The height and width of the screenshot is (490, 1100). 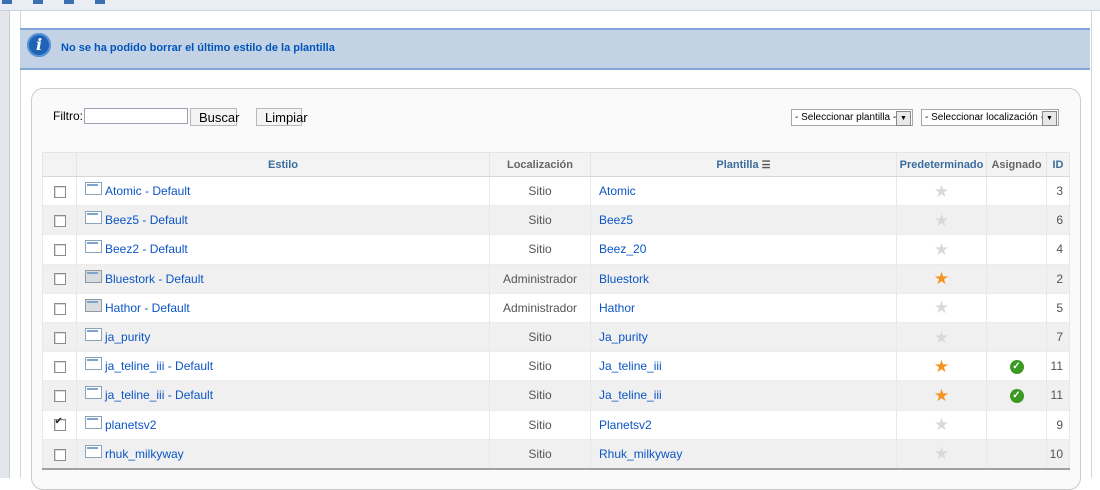 I want to click on template-link: Planetsv2, so click(x=743, y=424).